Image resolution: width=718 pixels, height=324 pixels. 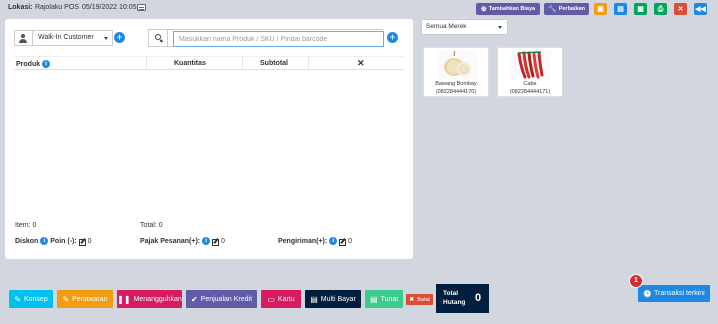 What do you see at coordinates (271, 299) in the screenshot?
I see `credit-card-icon: ▭` at bounding box center [271, 299].